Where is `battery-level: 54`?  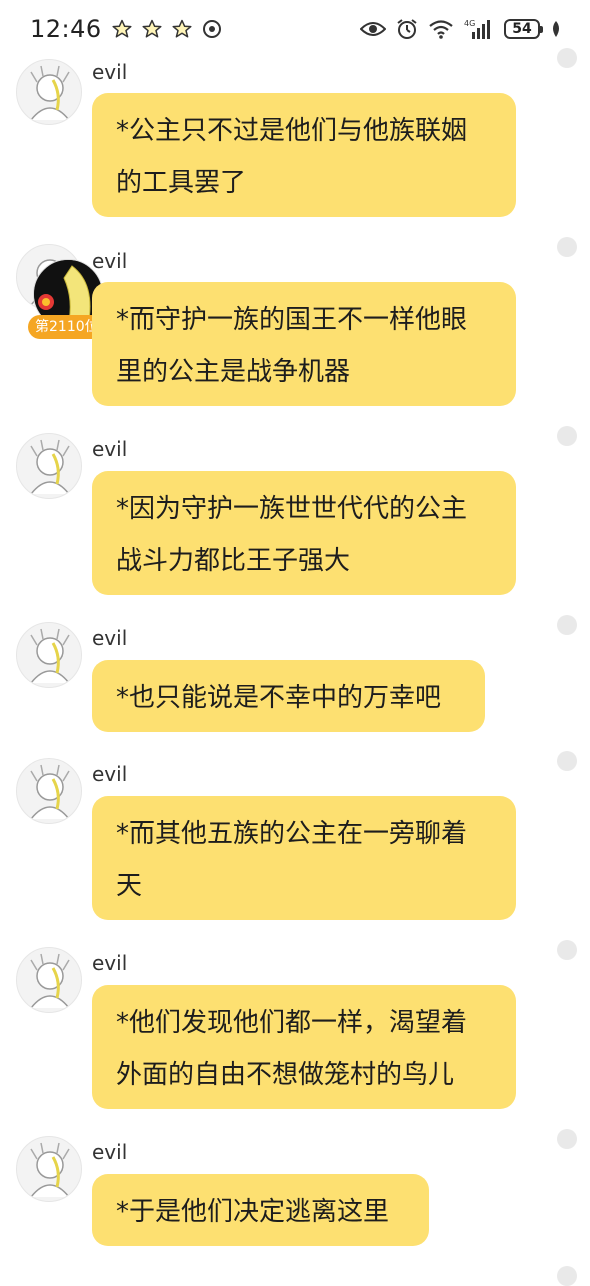
battery-level: 54 is located at coordinates (522, 29).